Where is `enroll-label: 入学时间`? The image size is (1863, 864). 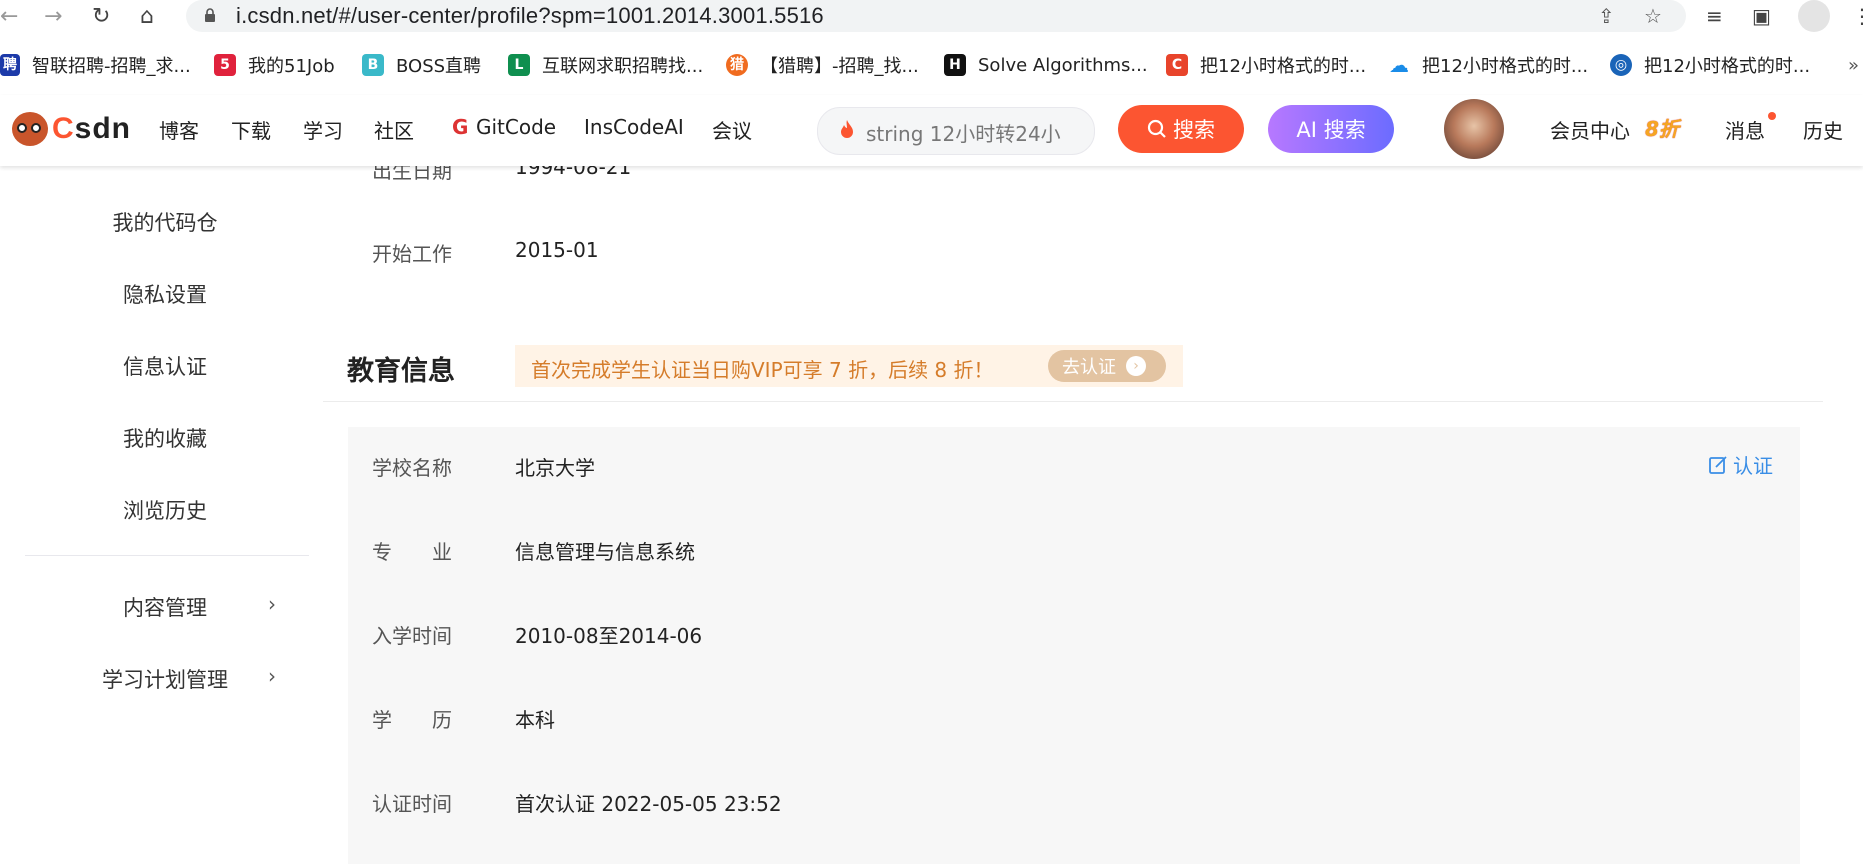 enroll-label: 入学时间 is located at coordinates (412, 636).